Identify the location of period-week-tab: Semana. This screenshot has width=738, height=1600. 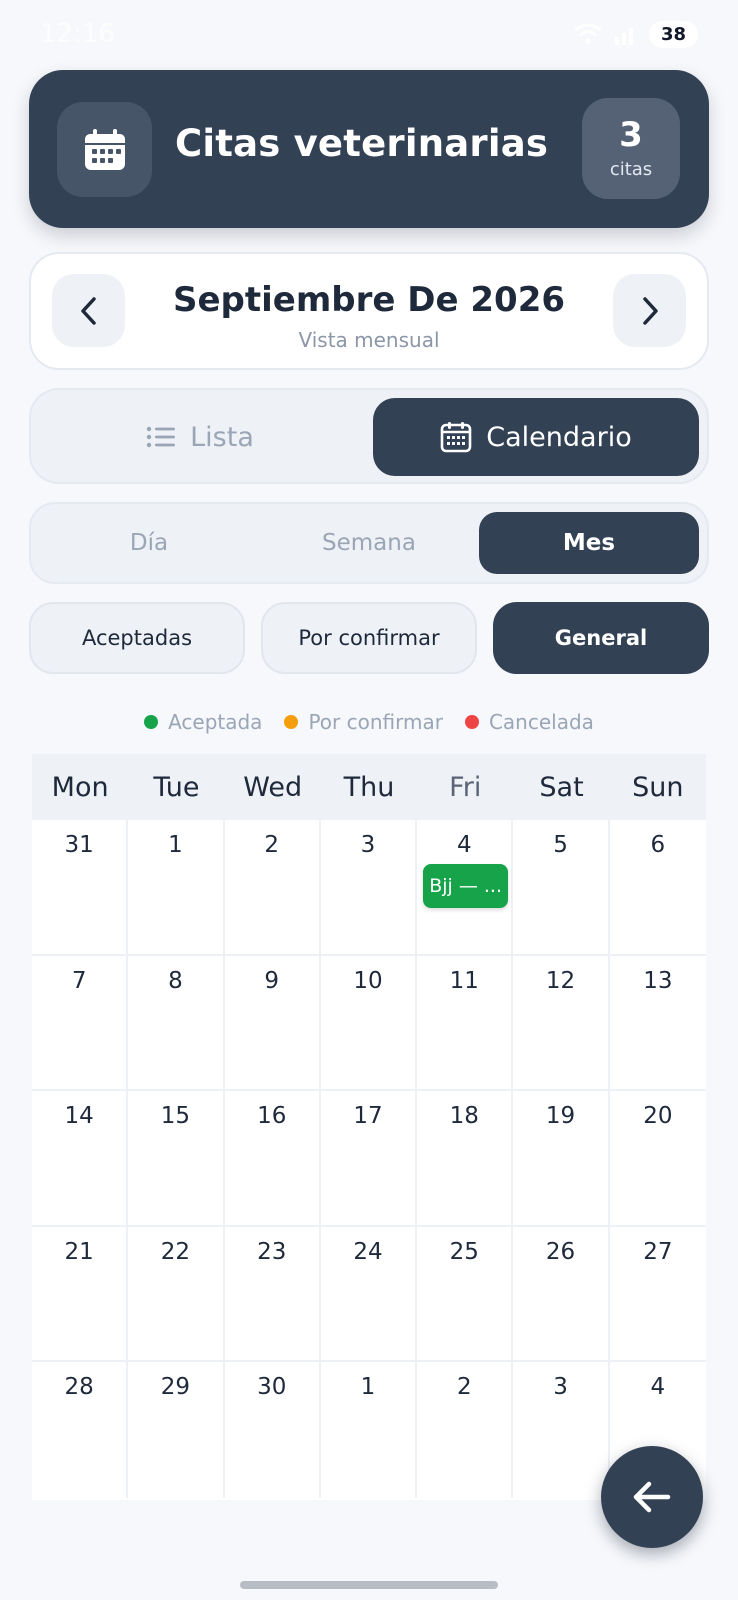
(369, 543).